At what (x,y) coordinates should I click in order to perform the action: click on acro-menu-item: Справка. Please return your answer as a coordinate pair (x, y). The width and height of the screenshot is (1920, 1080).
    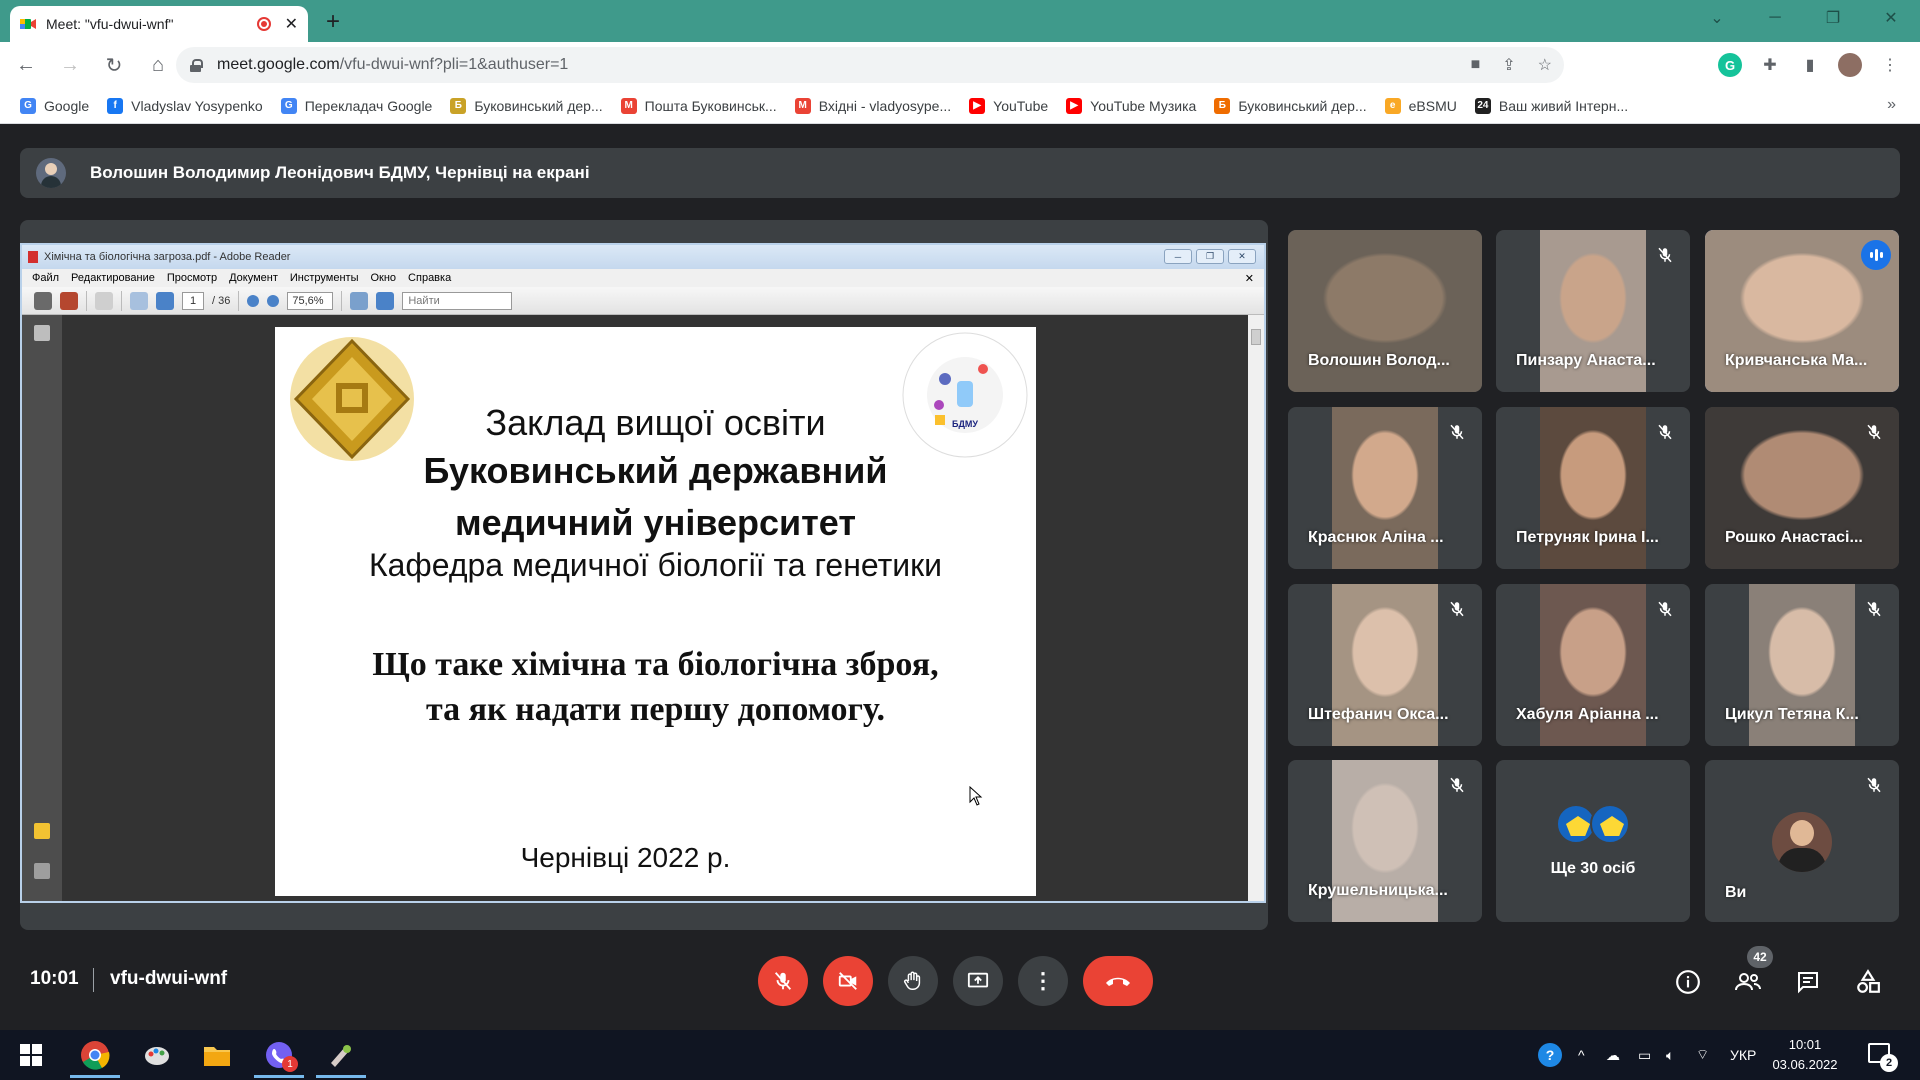
    Looking at the image, I should click on (429, 278).